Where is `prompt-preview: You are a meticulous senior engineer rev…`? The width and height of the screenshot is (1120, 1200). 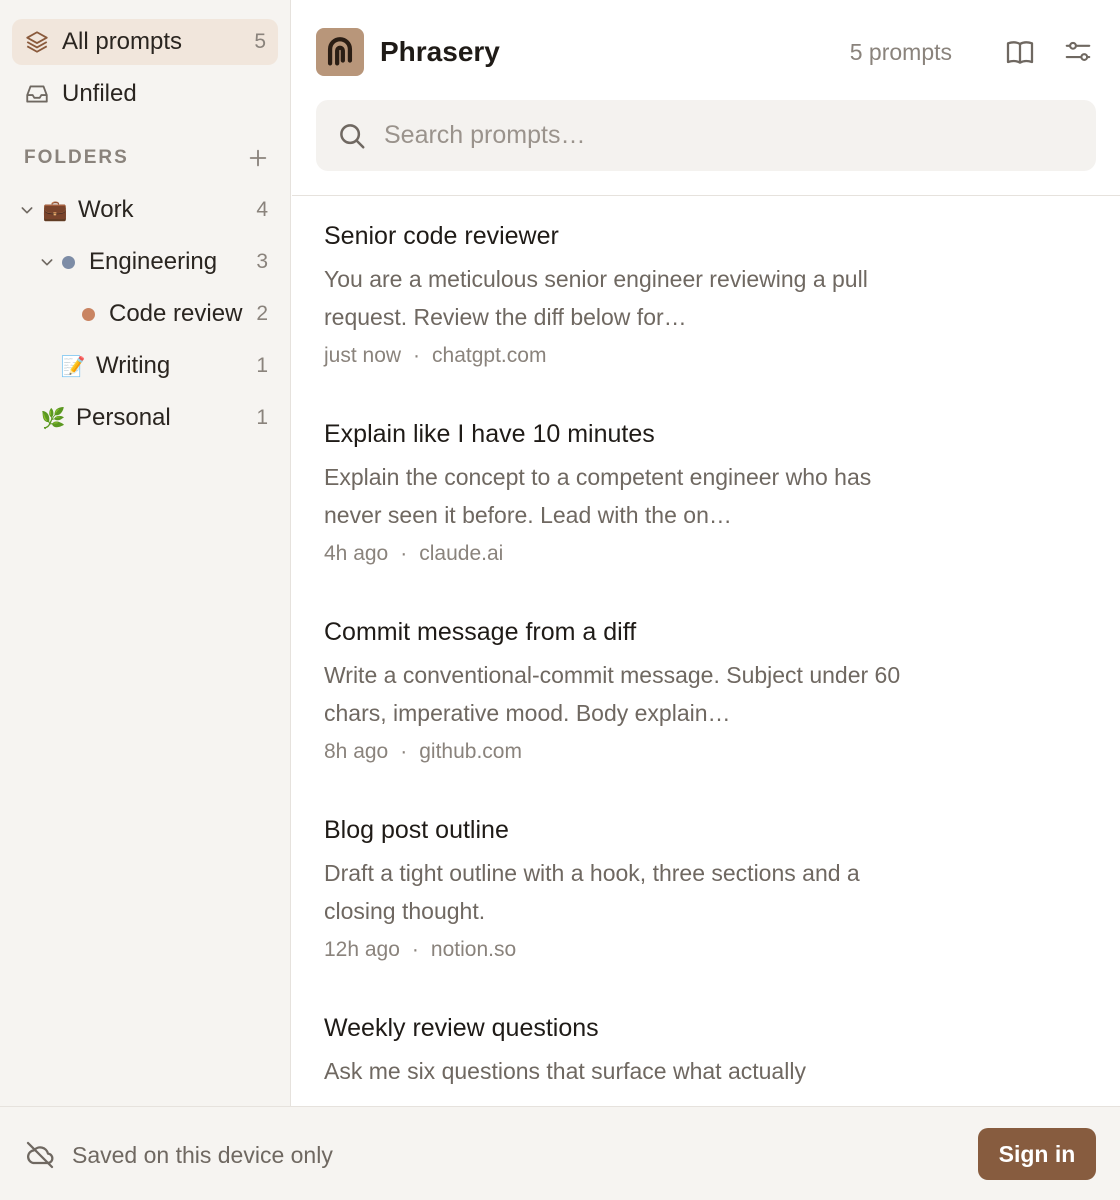
prompt-preview: You are a meticulous senior engineer rev… is located at coordinates (596, 298).